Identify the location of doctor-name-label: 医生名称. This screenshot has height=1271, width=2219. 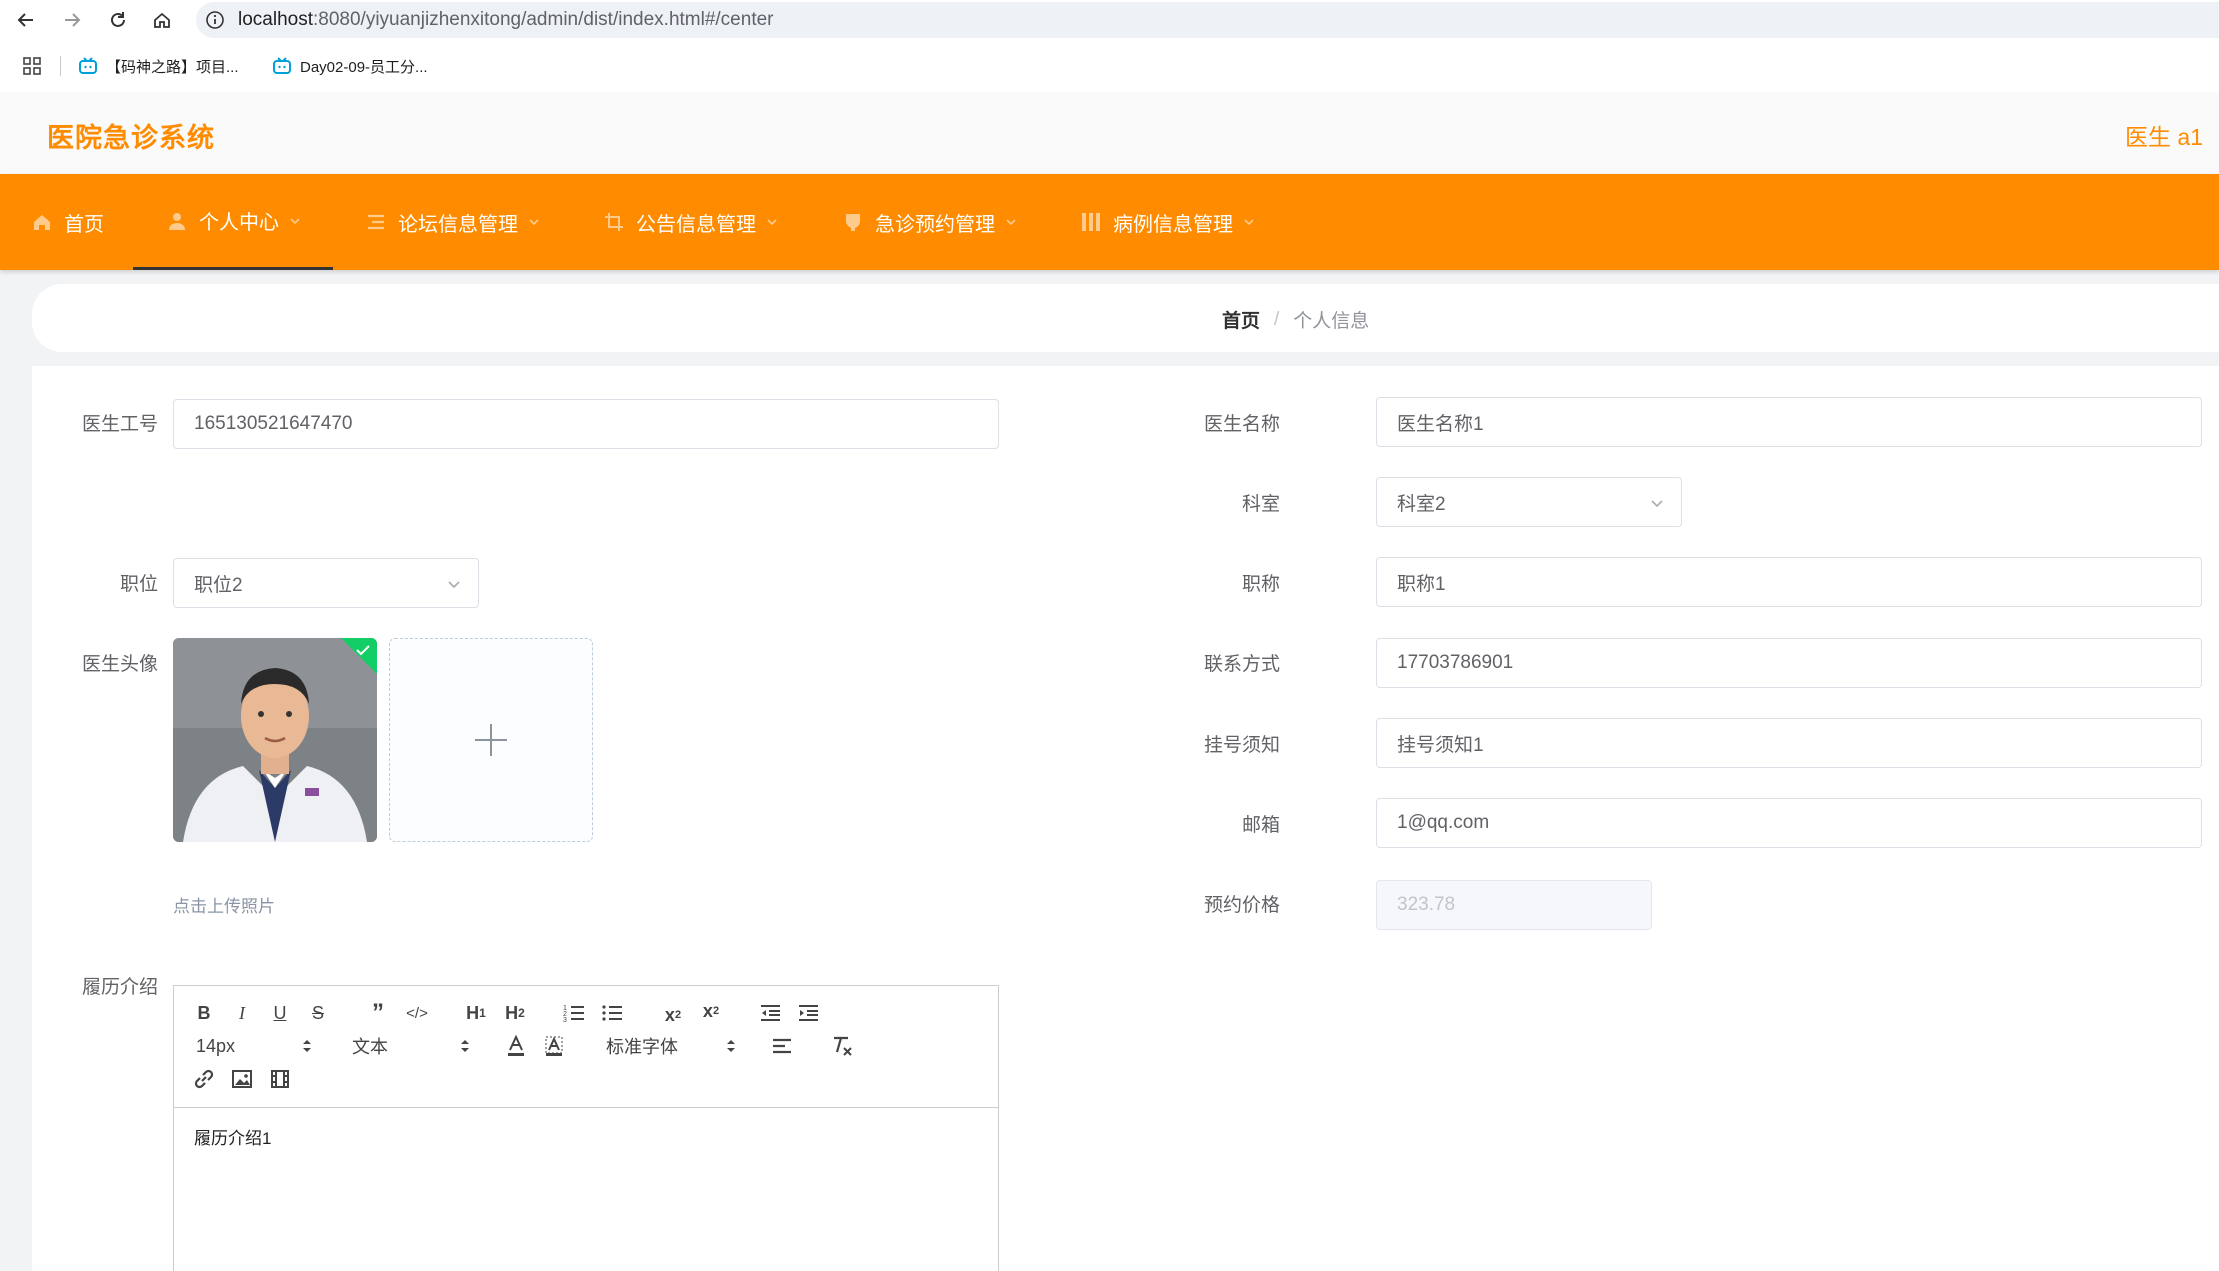
(1241, 424).